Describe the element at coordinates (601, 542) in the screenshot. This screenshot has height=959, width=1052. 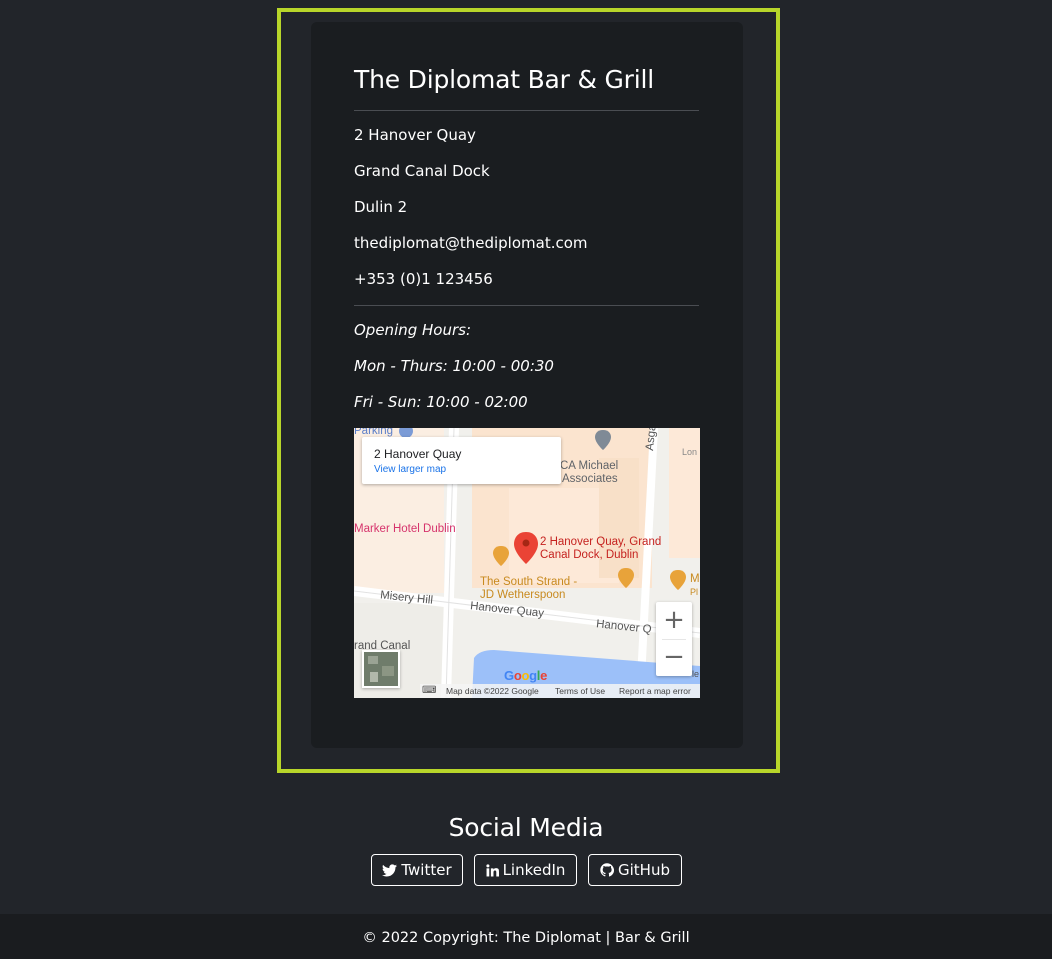
I see `map-pin-label: 2 Hanover Quay, Grand` at that location.